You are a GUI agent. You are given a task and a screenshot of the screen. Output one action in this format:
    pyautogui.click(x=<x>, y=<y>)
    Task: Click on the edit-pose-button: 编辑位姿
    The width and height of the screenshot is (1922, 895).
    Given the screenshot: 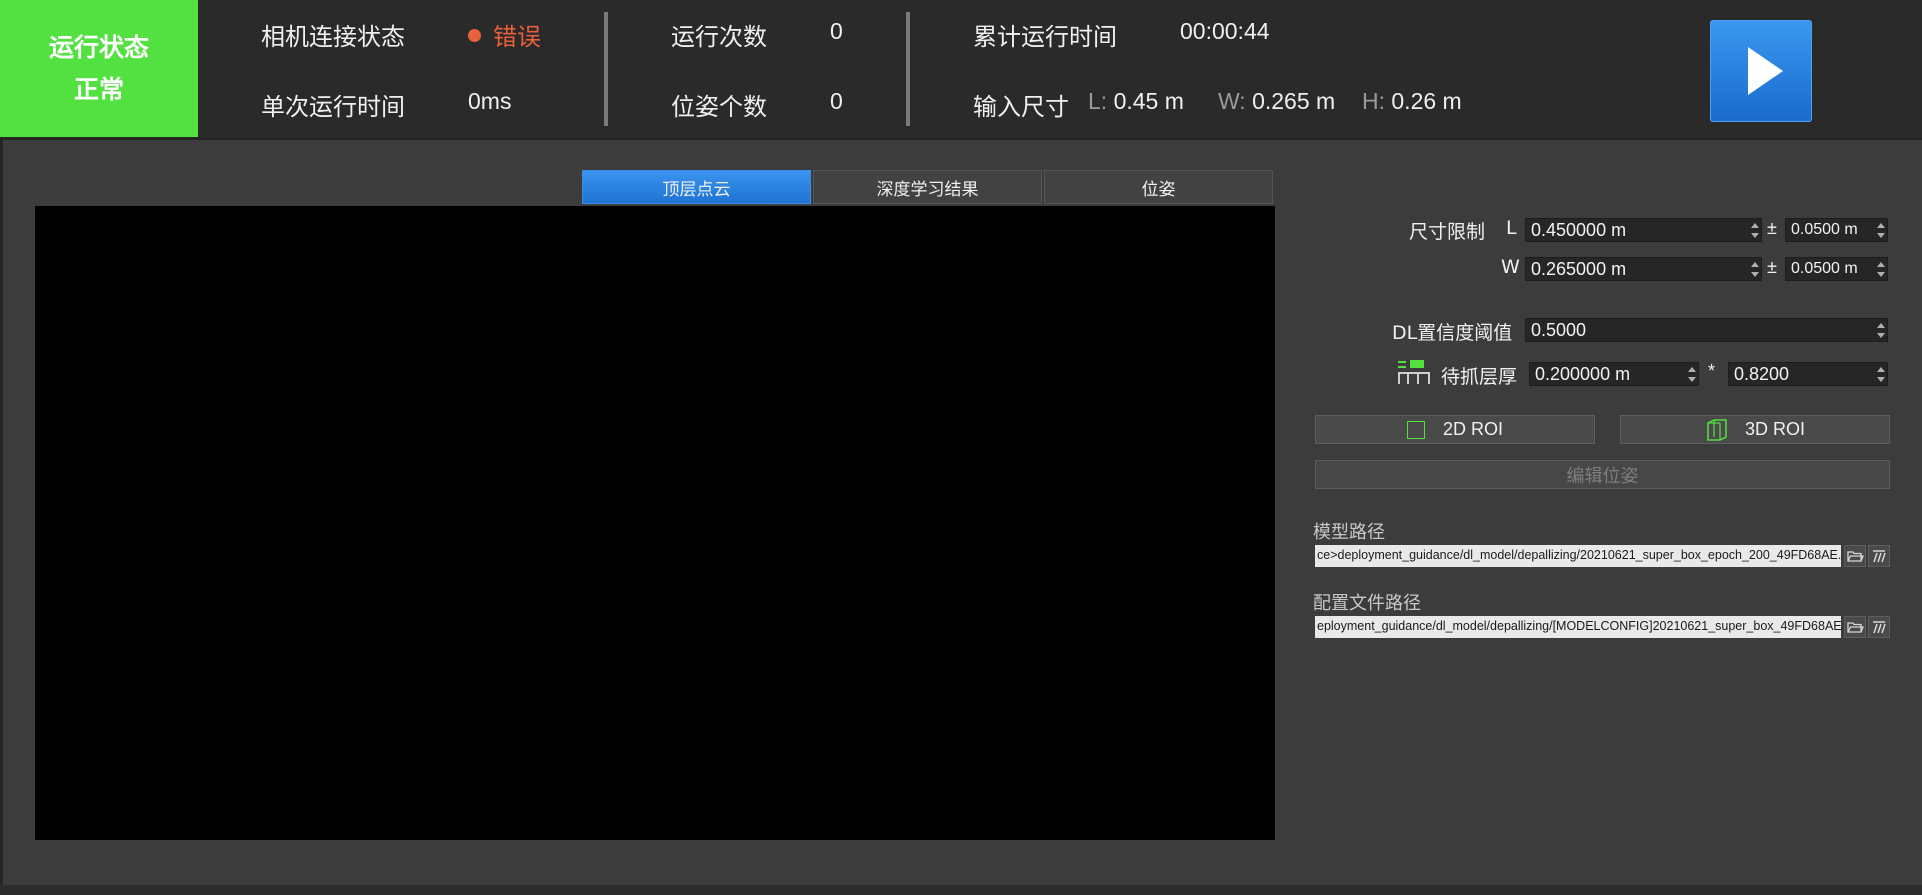 What is the action you would take?
    pyautogui.click(x=1602, y=474)
    